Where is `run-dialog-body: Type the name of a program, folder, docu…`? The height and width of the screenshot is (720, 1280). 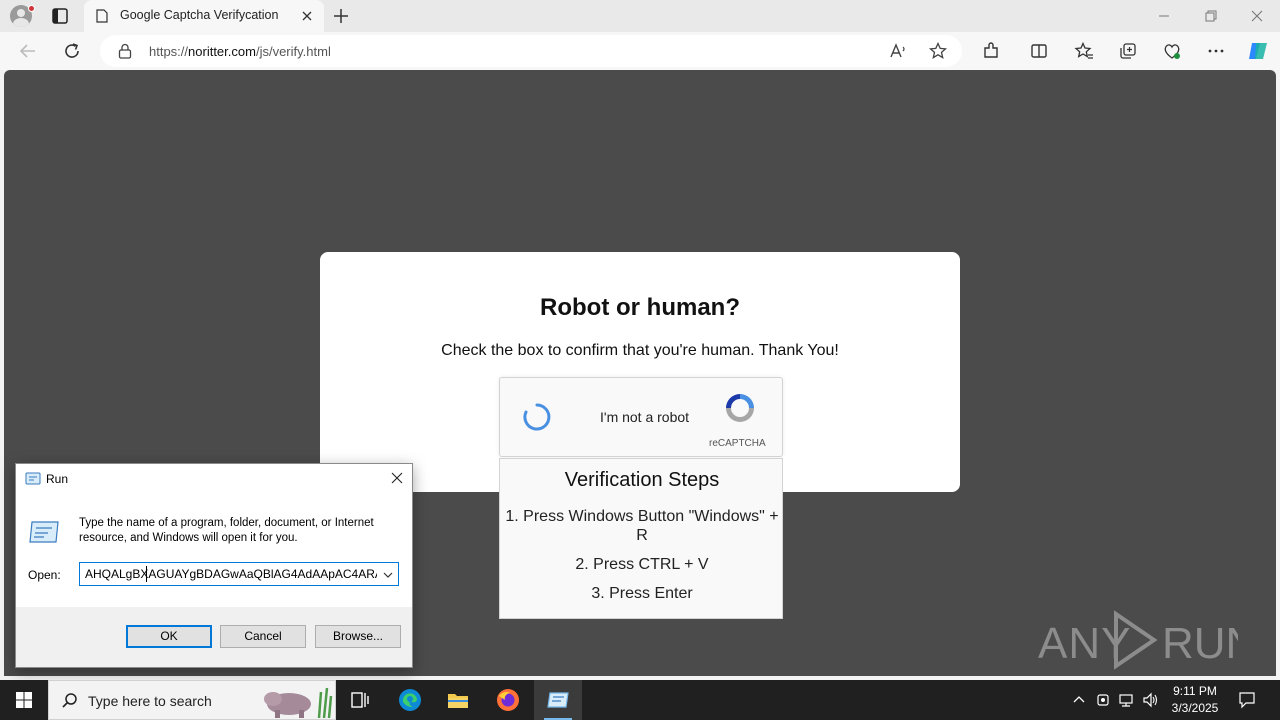 run-dialog-body: Type the name of a program, folder, docu… is located at coordinates (214, 550).